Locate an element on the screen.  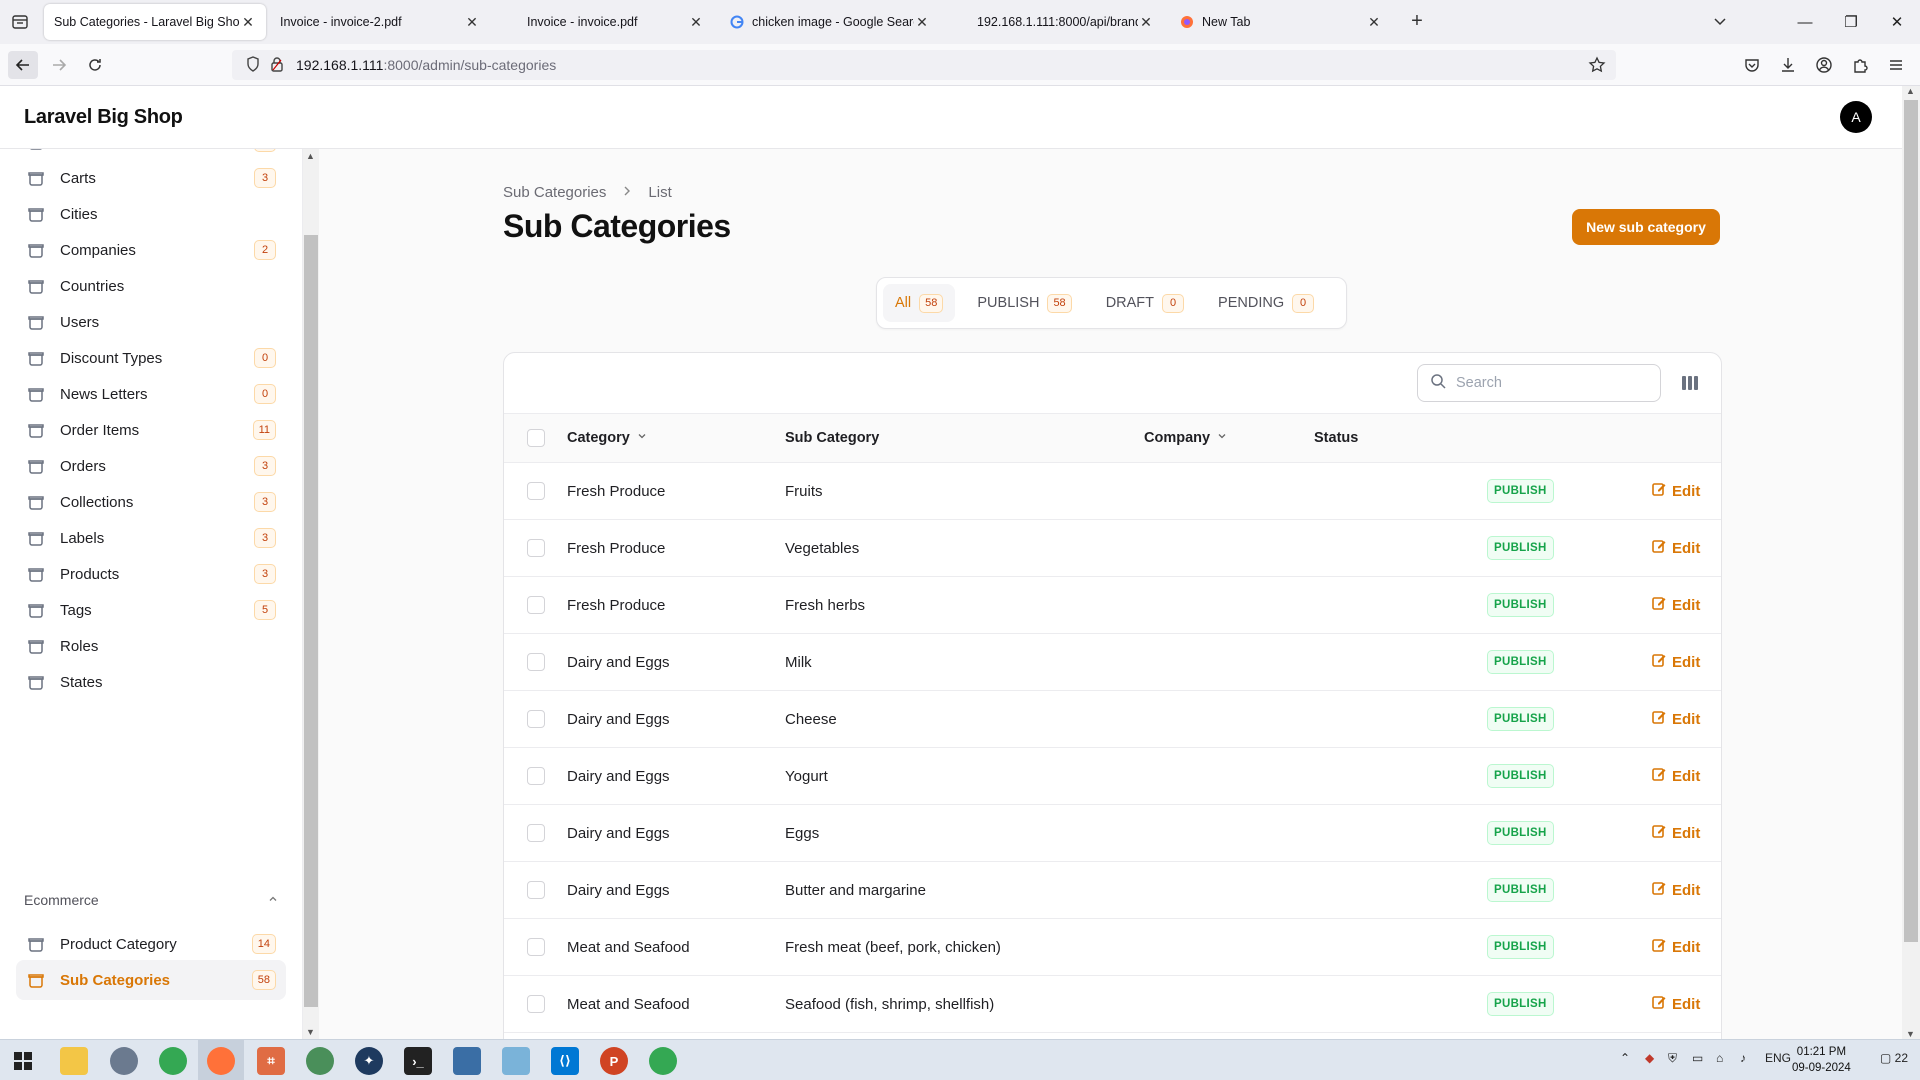
file-explorer-icon is located at coordinates (74, 1061).